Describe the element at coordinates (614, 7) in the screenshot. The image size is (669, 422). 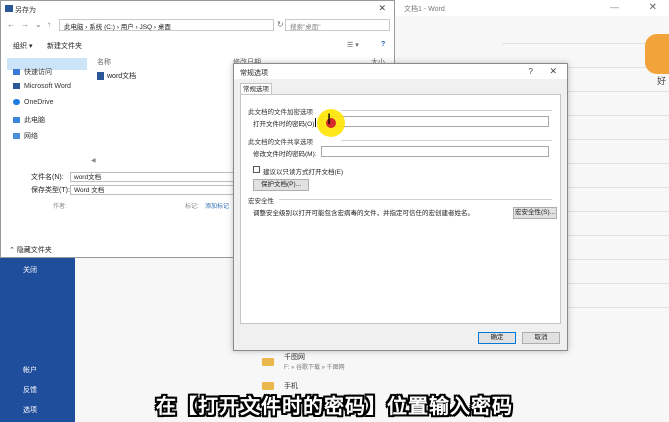
I see `minimize-icon: —` at that location.